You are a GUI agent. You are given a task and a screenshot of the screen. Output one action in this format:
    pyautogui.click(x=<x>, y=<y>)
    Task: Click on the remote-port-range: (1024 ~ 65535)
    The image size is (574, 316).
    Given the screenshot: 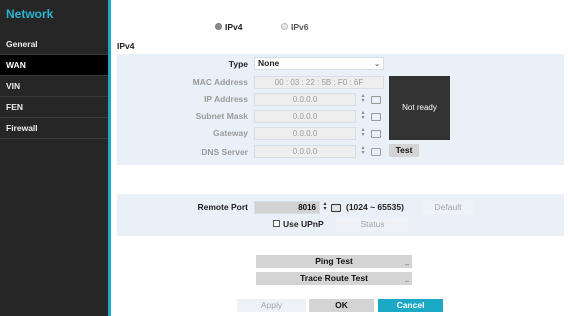 What is the action you would take?
    pyautogui.click(x=375, y=207)
    